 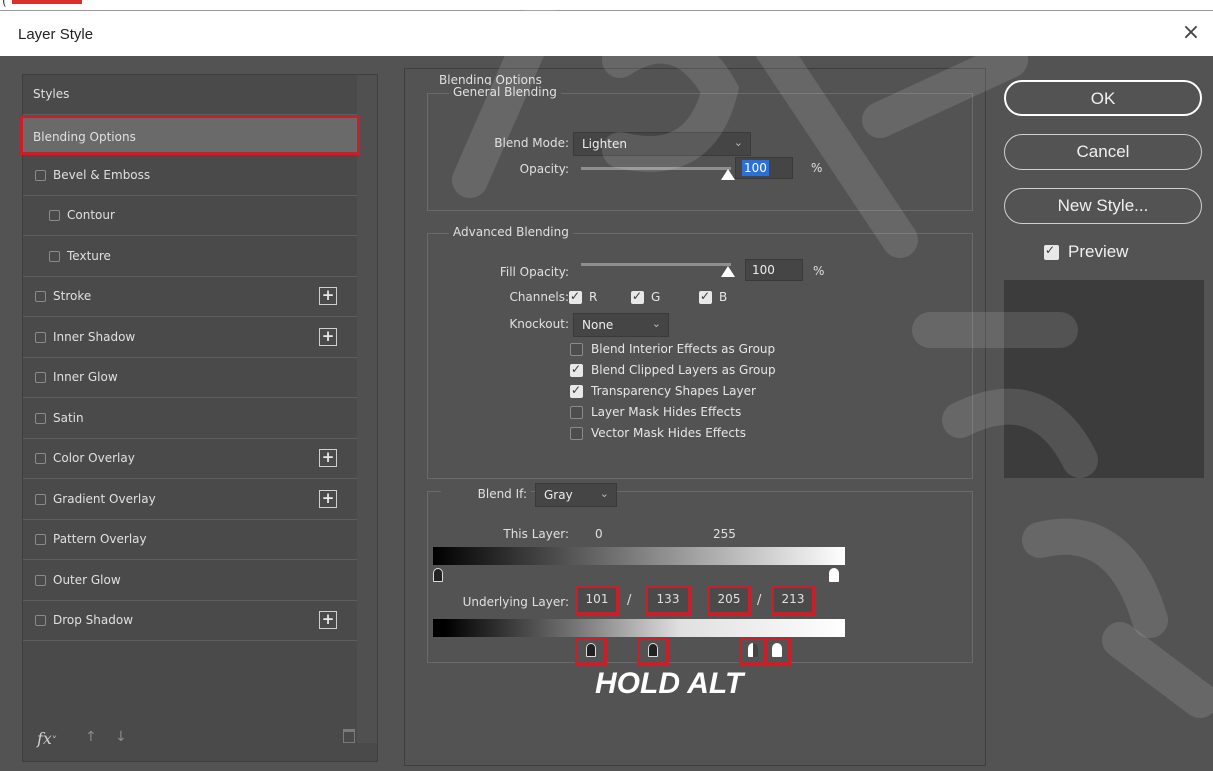 What do you see at coordinates (438, 575) in the screenshot?
I see `this-layer-black-stop` at bounding box center [438, 575].